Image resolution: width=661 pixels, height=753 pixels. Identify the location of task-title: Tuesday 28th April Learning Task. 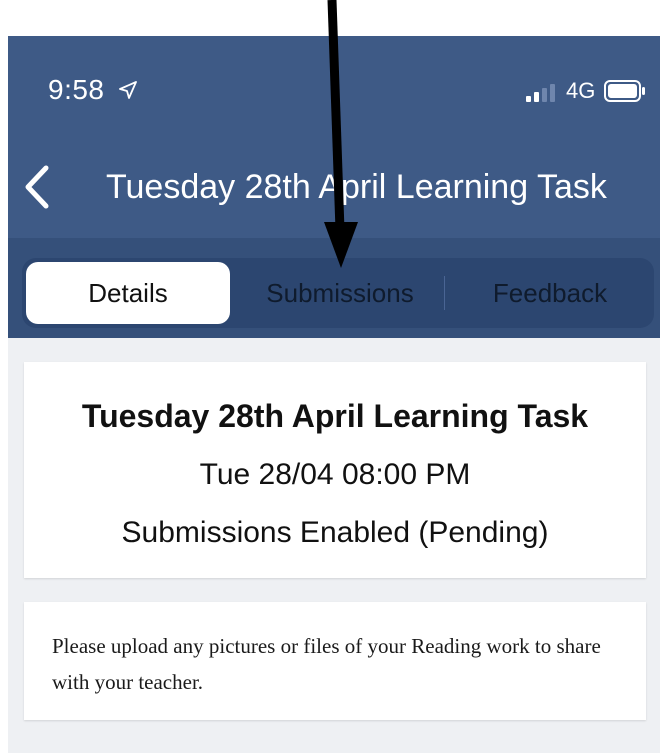
(335, 416).